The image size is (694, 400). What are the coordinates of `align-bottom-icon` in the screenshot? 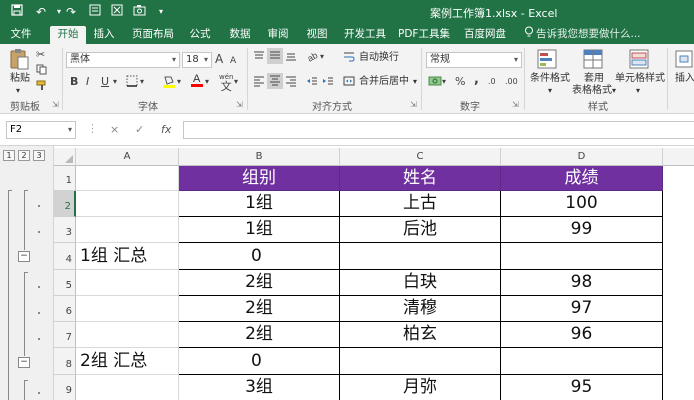 It's located at (291, 58).